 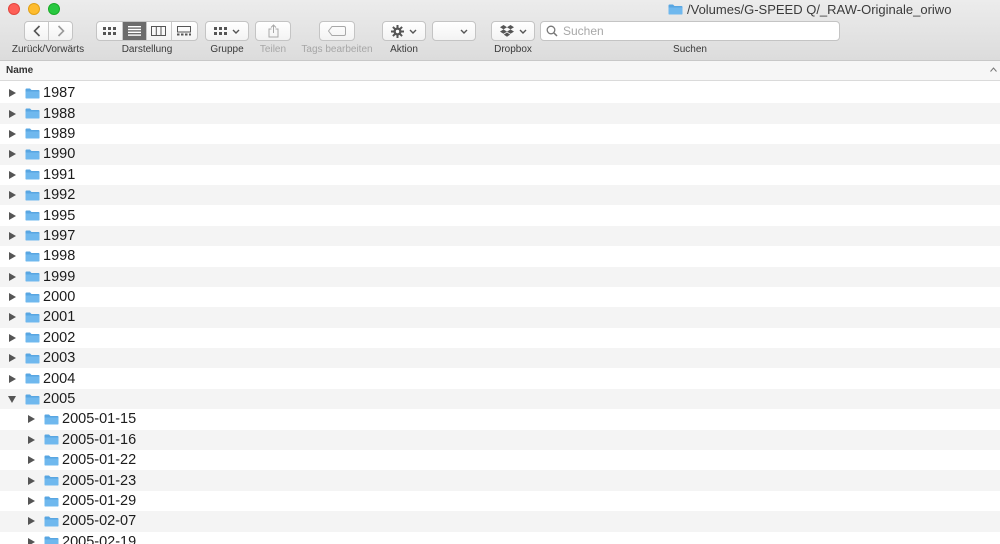 I want to click on list-item: 1998, so click(x=500, y=256).